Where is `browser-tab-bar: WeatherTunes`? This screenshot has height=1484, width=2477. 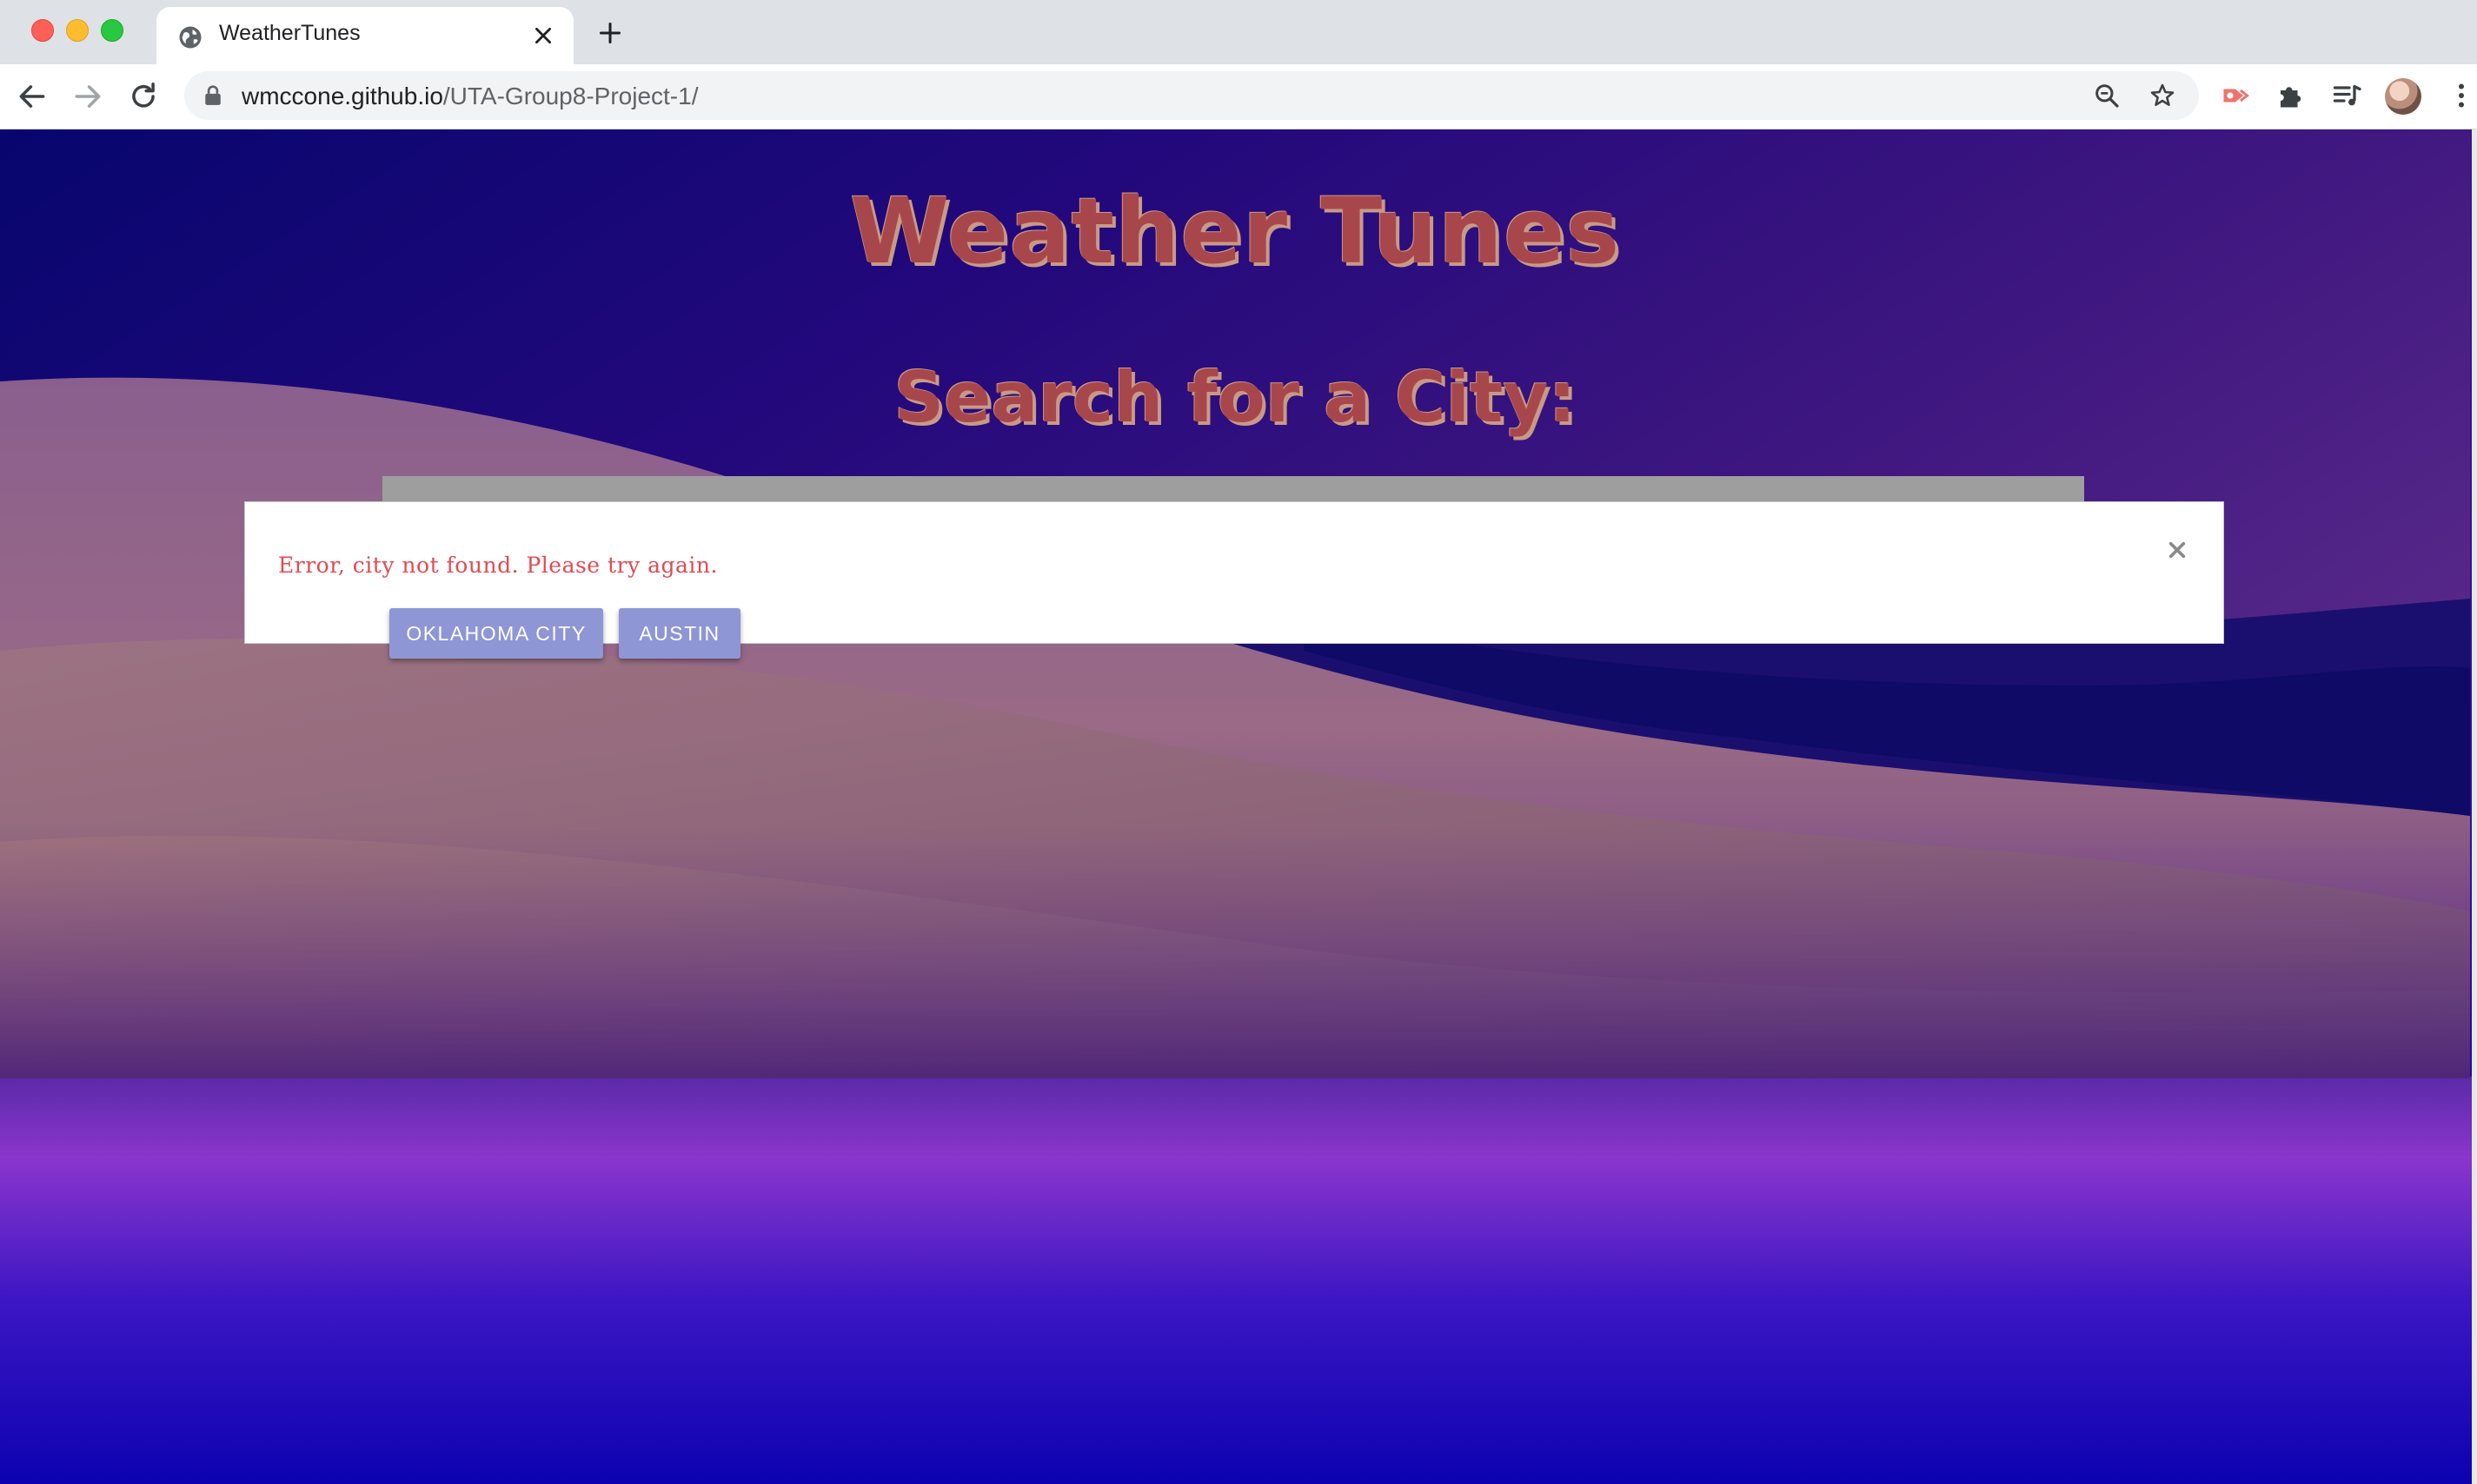
browser-tab-bar: WeatherTunes is located at coordinates (1238, 32).